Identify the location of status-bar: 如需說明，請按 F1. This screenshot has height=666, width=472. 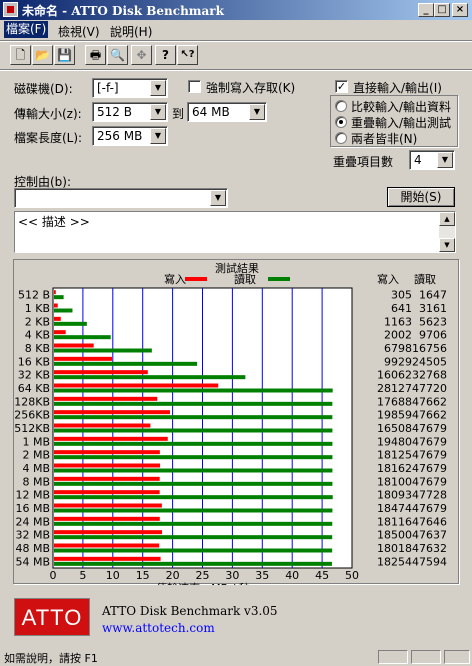
(236, 657).